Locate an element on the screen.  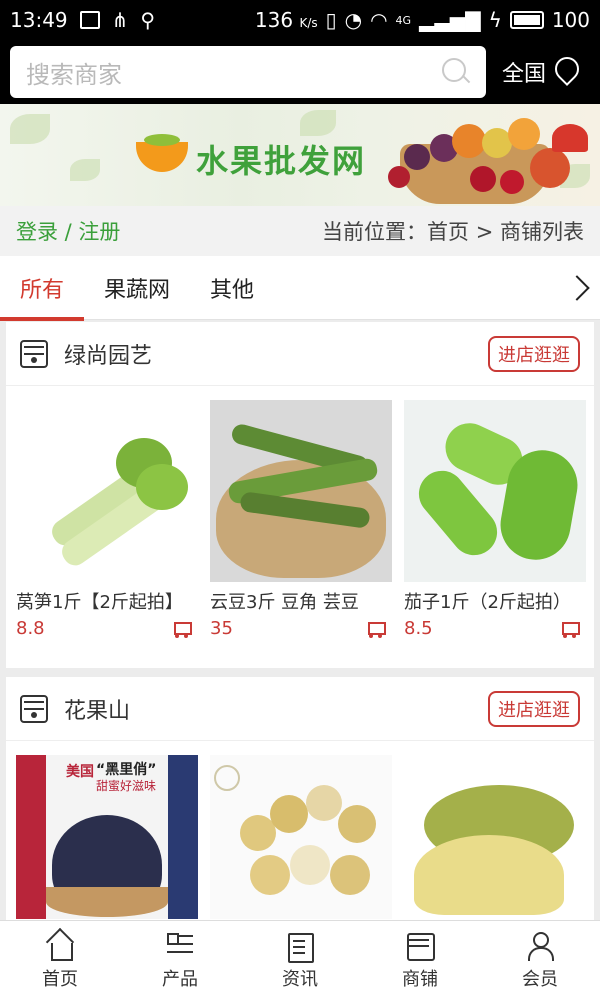
breadcrumb-bar: 登录 / 注册 当前位置：首页 > 商铺列表 is located at coordinates (300, 231).